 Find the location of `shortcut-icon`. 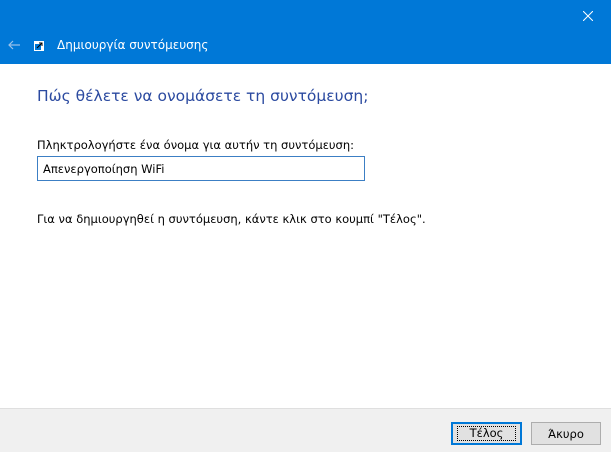

shortcut-icon is located at coordinates (39, 46).